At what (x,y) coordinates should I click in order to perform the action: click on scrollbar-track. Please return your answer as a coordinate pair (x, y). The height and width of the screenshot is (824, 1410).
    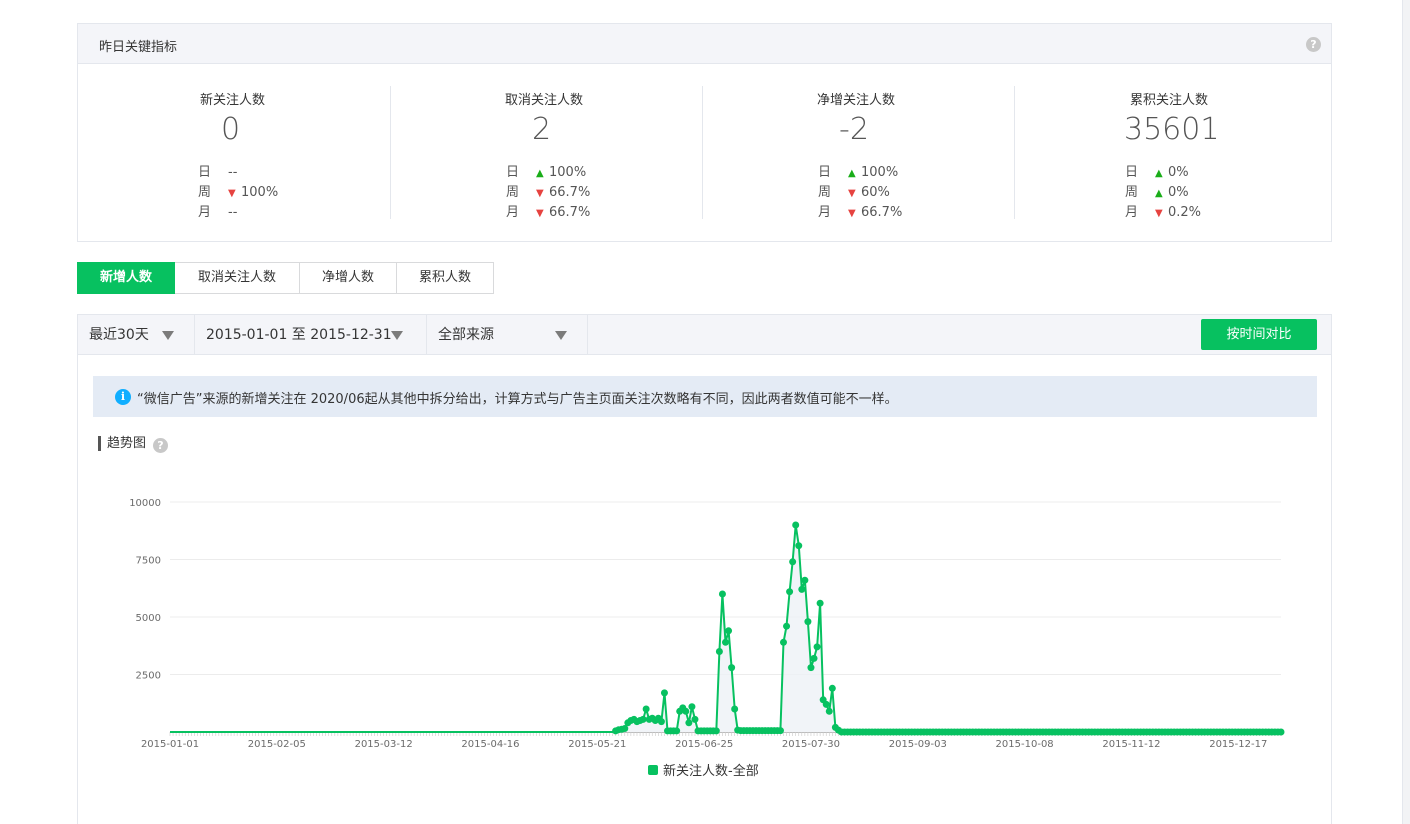
    Looking at the image, I should click on (1406, 412).